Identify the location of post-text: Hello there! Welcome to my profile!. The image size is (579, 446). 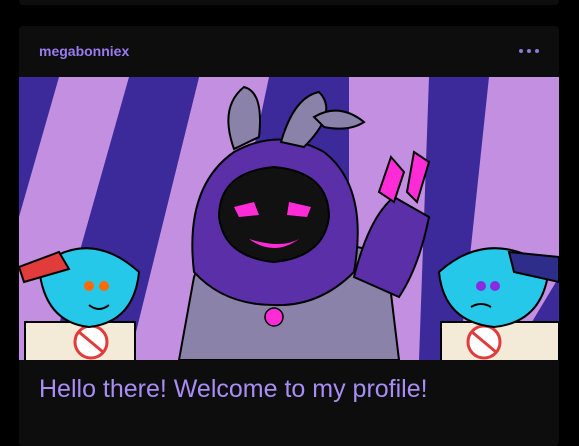
(233, 389).